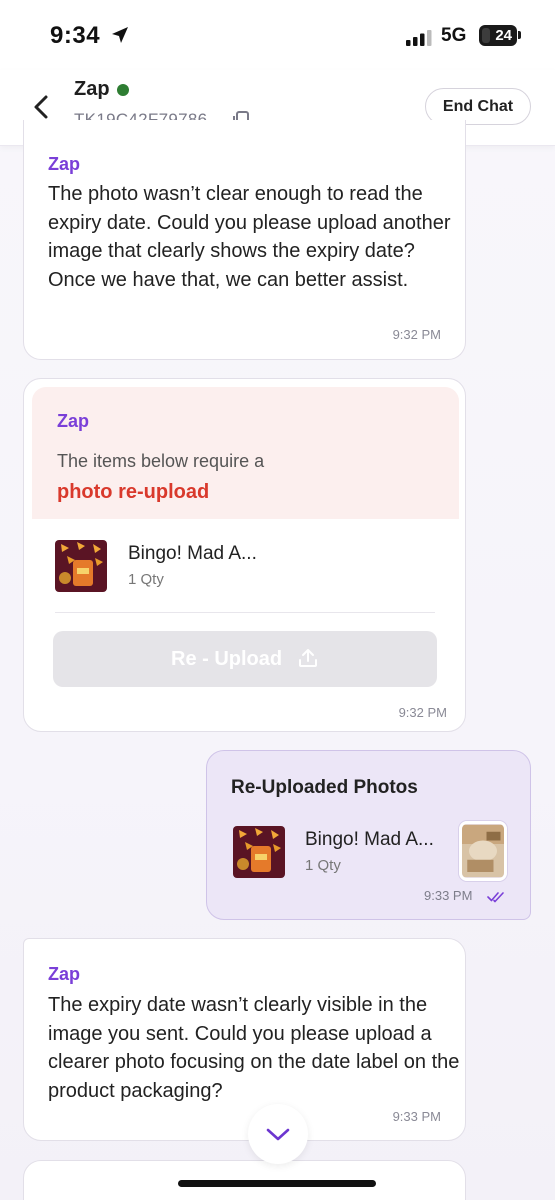 Image resolution: width=555 pixels, height=1200 pixels. Describe the element at coordinates (277, 35) in the screenshot. I see `status-bar: 9:34 5G 24` at that location.